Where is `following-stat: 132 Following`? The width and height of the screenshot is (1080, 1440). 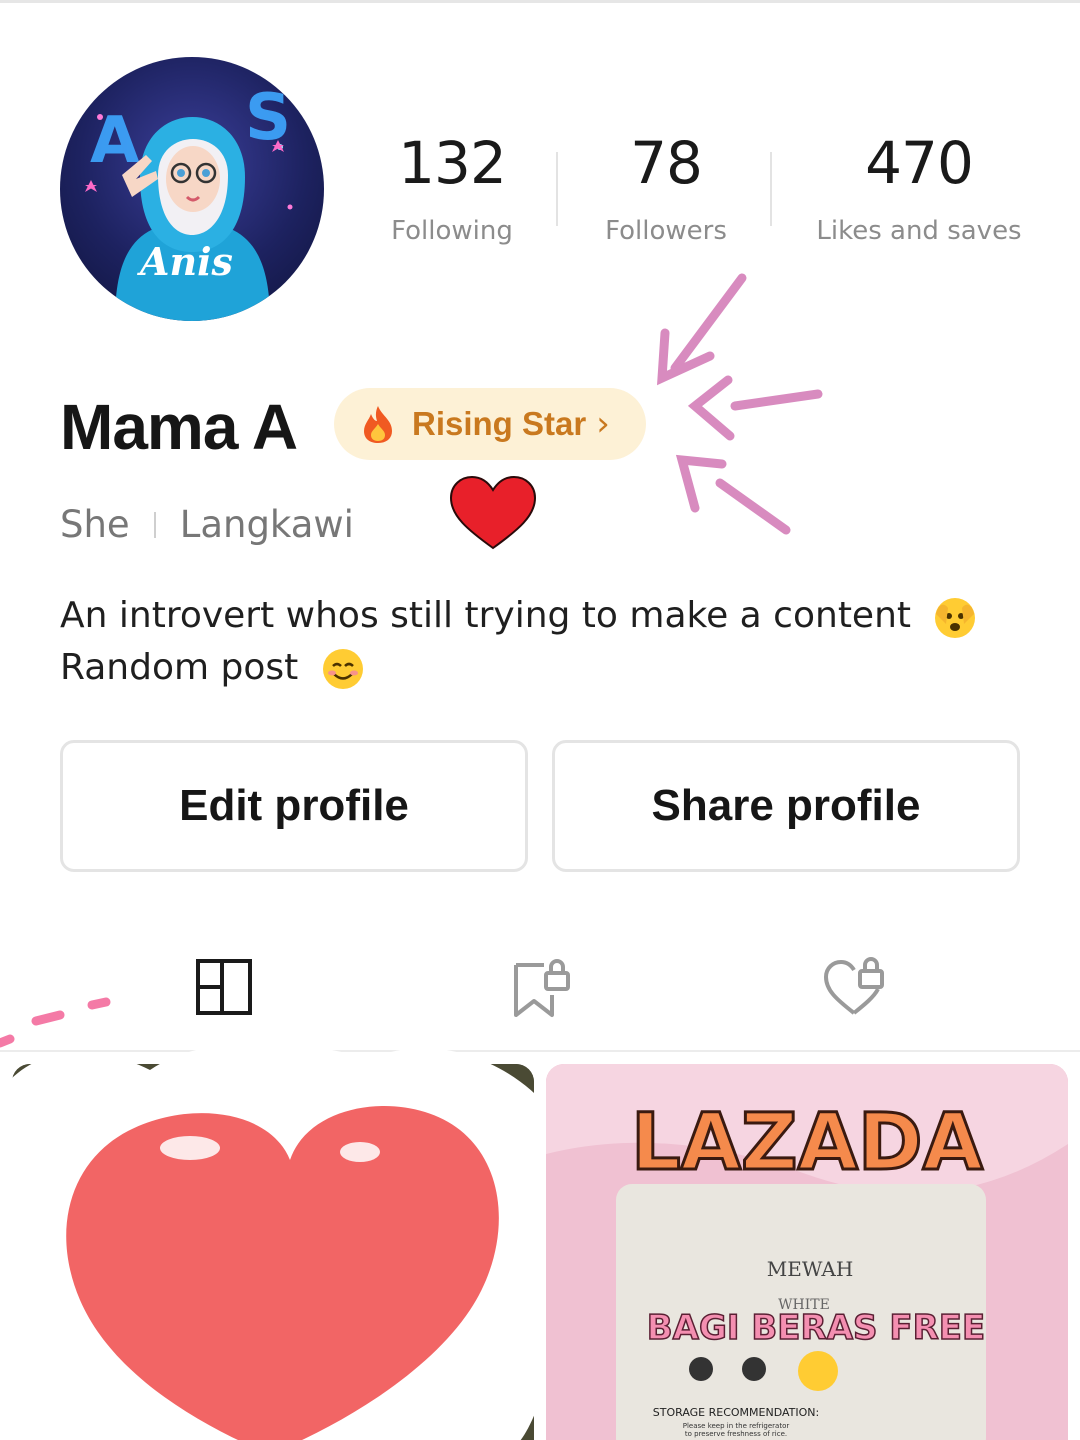 following-stat: 132 Following is located at coordinates (452, 187).